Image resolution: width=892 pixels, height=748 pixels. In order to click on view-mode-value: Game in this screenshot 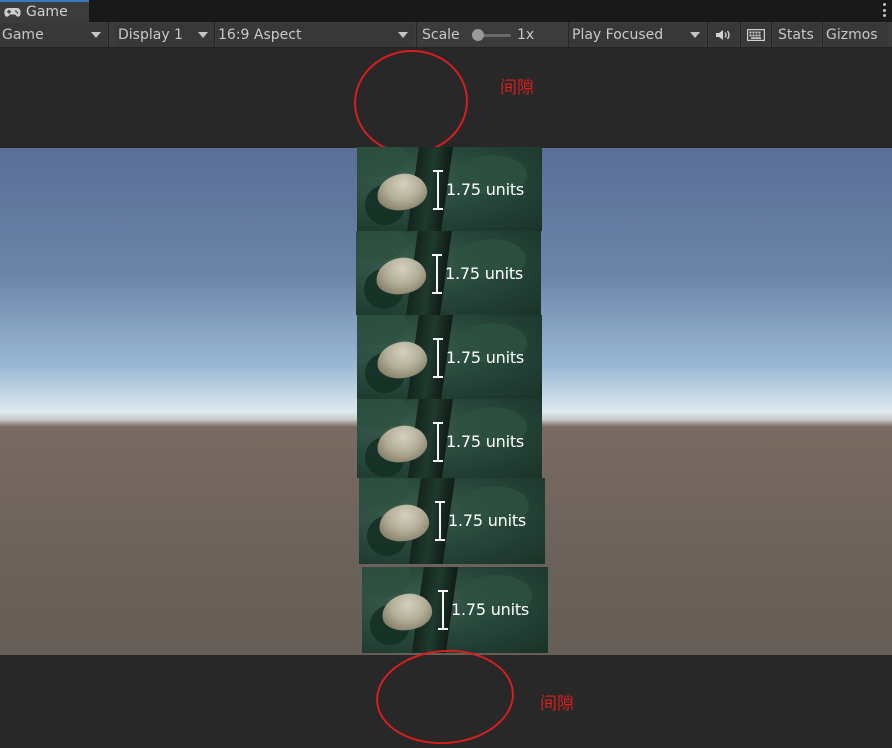, I will do `click(23, 35)`.